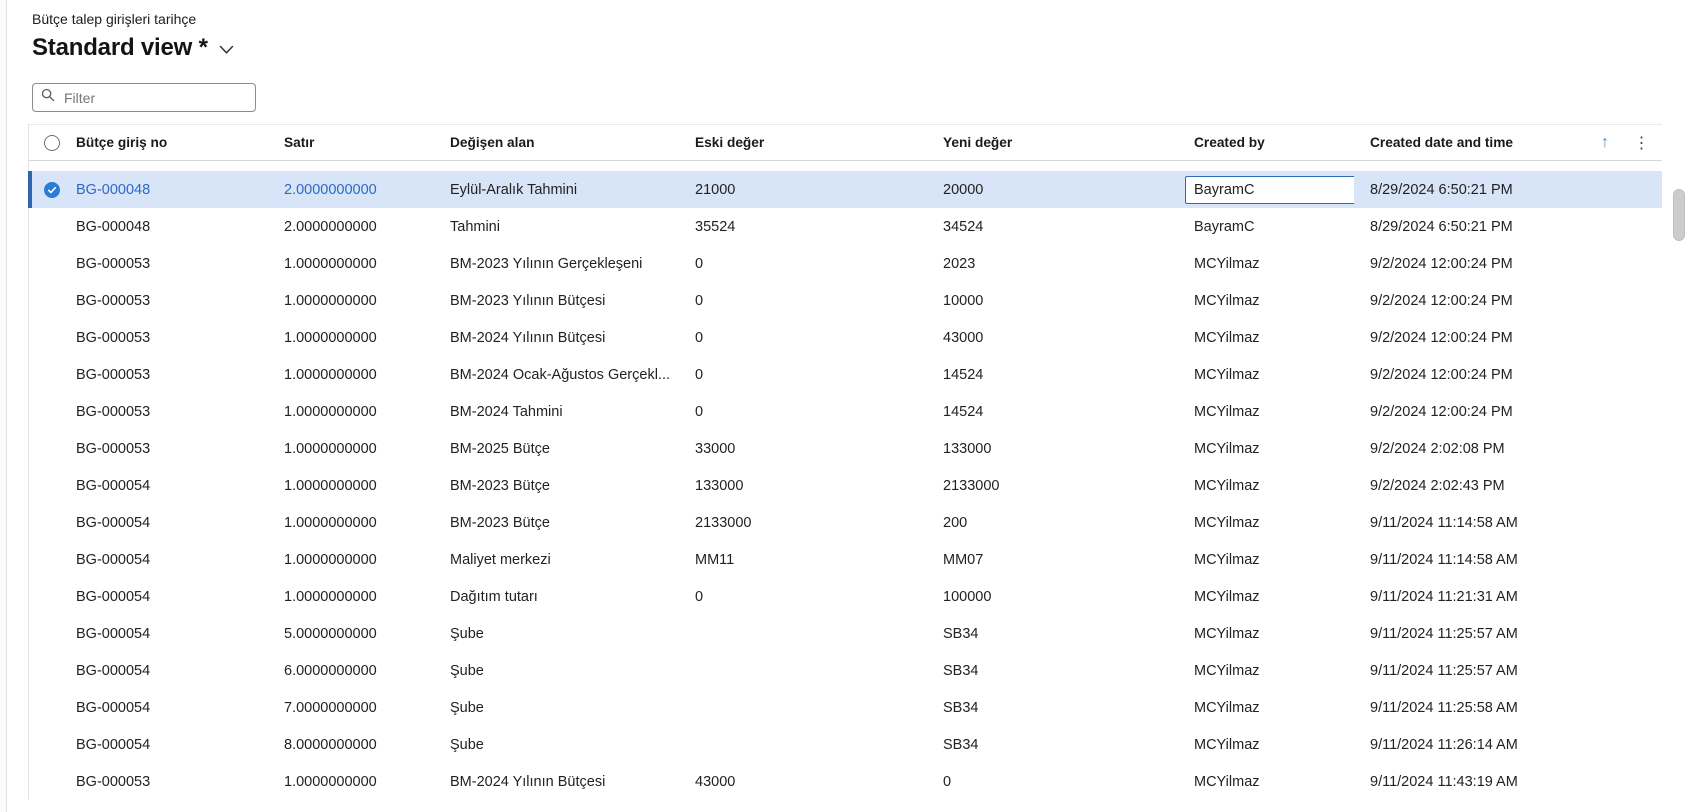  Describe the element at coordinates (803, 142) in the screenshot. I see `column-header-old-value: Eski değer` at that location.